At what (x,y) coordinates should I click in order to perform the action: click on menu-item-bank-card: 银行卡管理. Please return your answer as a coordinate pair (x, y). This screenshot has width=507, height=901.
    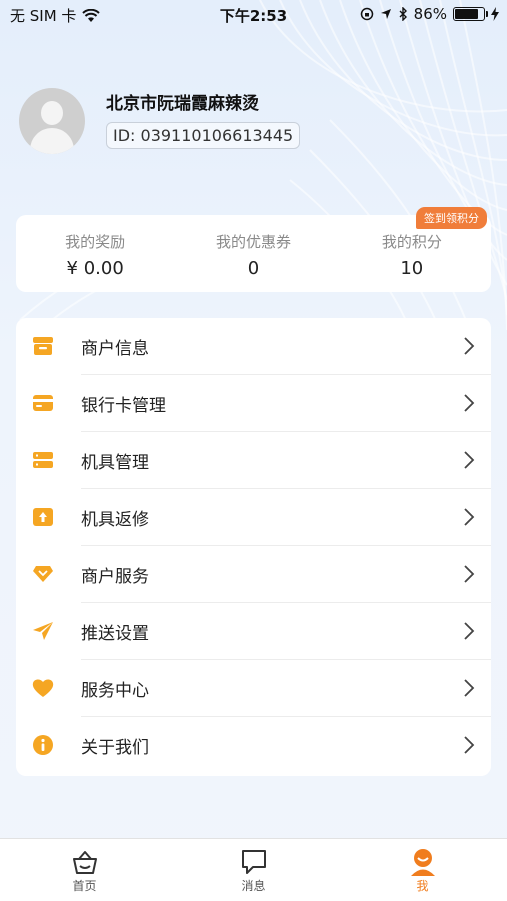
    Looking at the image, I should click on (253, 403).